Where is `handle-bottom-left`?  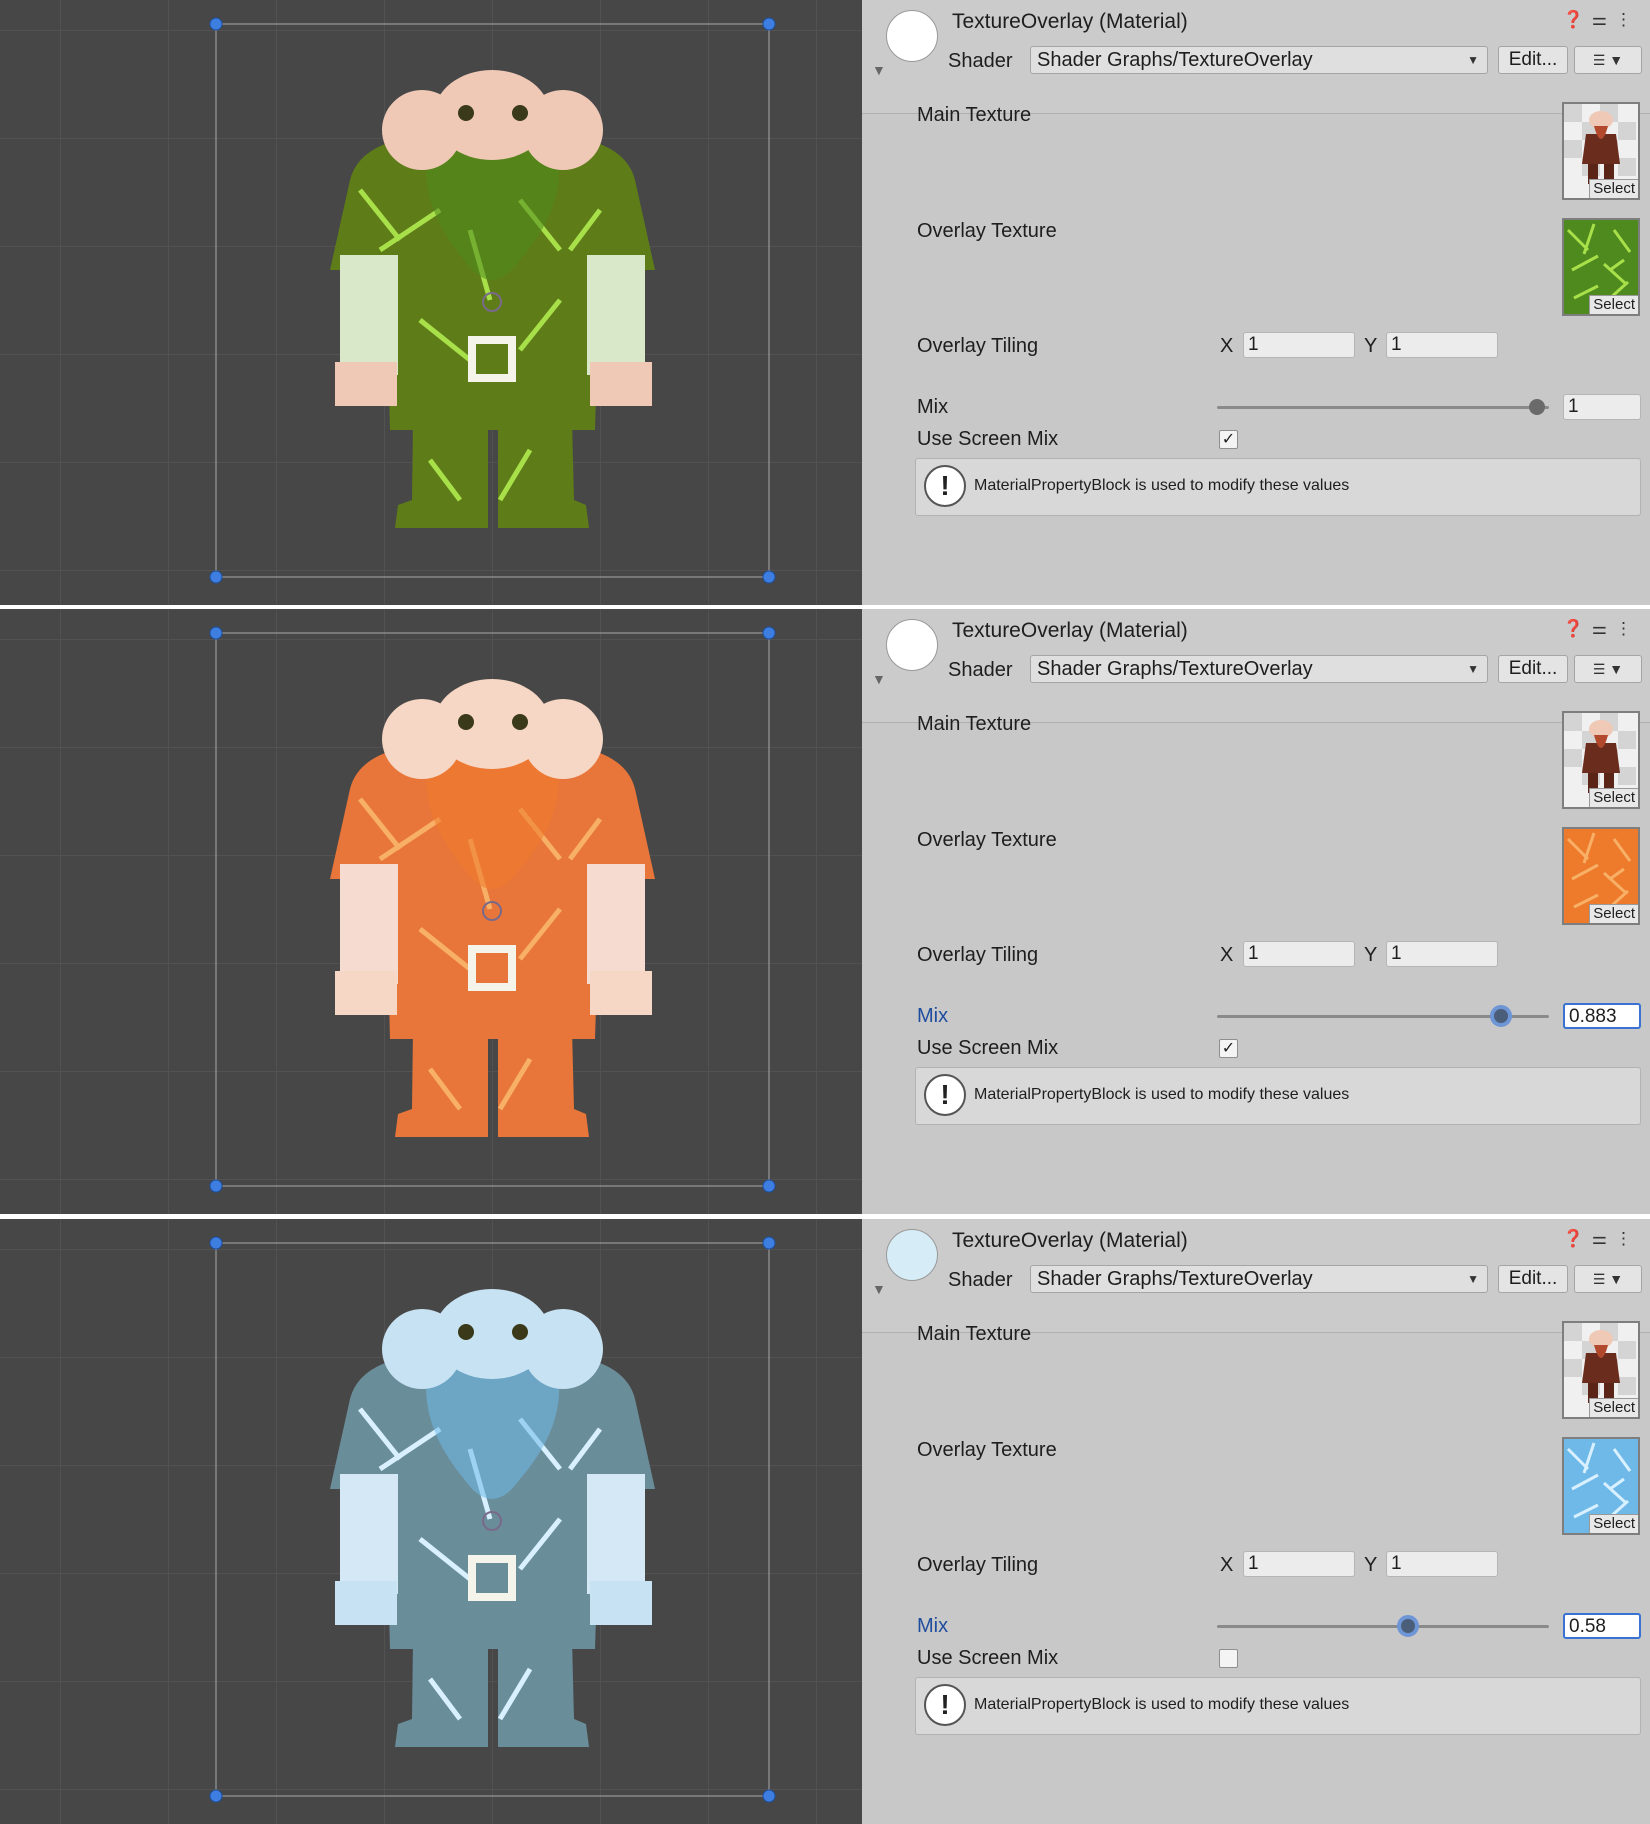 handle-bottom-left is located at coordinates (216, 577).